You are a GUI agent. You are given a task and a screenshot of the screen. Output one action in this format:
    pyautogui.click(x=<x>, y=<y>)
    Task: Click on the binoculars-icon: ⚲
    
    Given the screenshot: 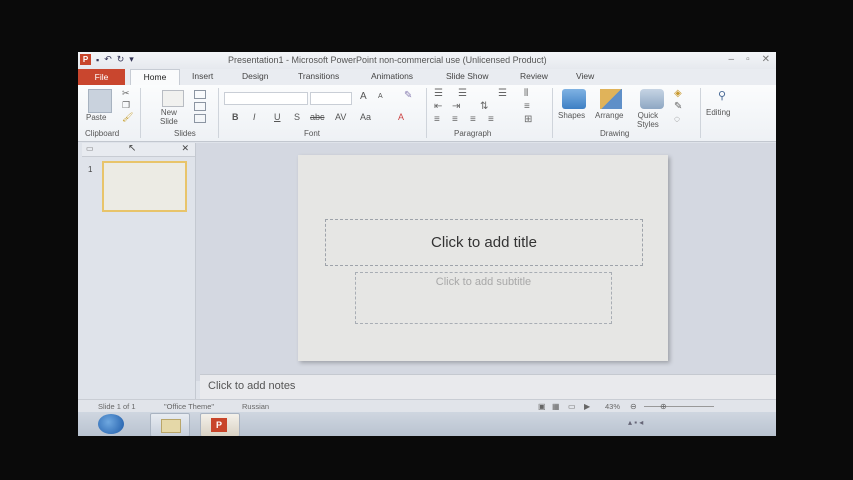 What is the action you would take?
    pyautogui.click(x=722, y=95)
    